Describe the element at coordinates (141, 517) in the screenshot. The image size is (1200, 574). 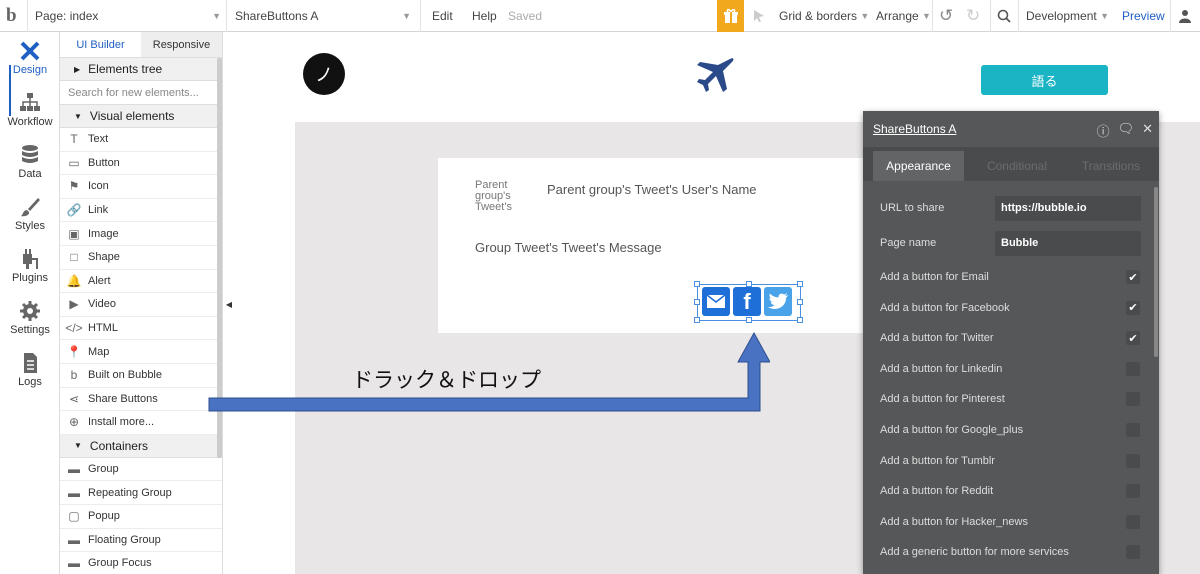
I see `container-popup: ▢ Popup` at that location.